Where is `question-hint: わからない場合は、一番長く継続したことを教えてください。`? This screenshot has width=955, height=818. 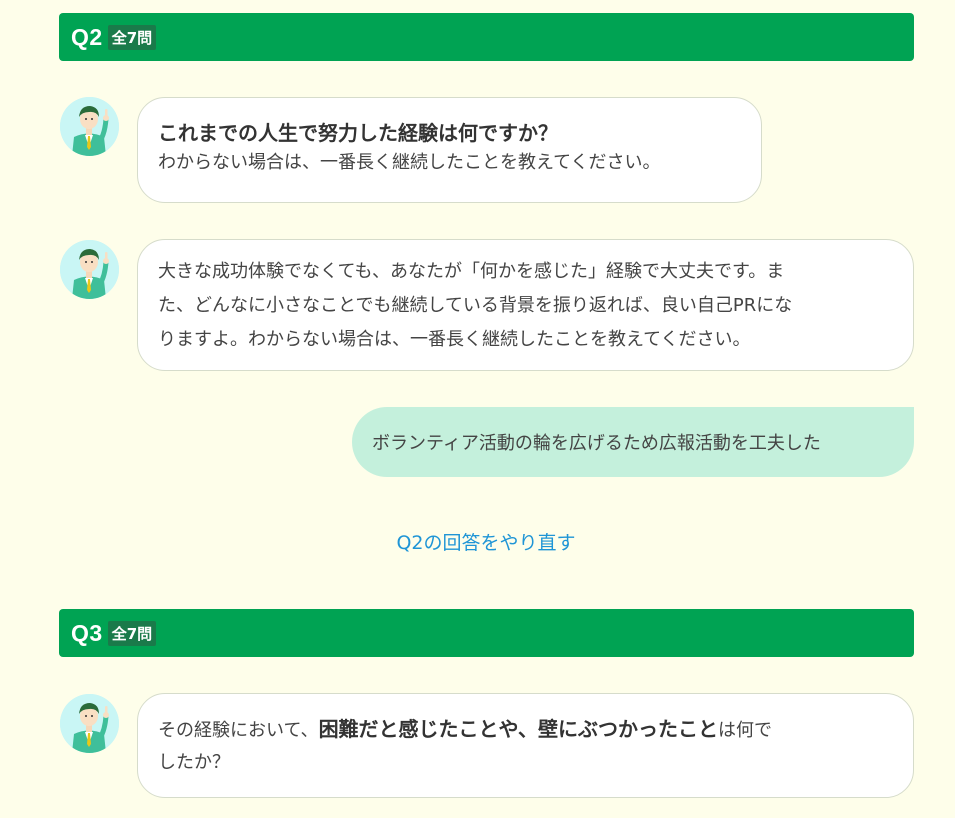
question-hint: わからない場合は、一番長く継続したことを教えてください。 is located at coordinates (409, 162).